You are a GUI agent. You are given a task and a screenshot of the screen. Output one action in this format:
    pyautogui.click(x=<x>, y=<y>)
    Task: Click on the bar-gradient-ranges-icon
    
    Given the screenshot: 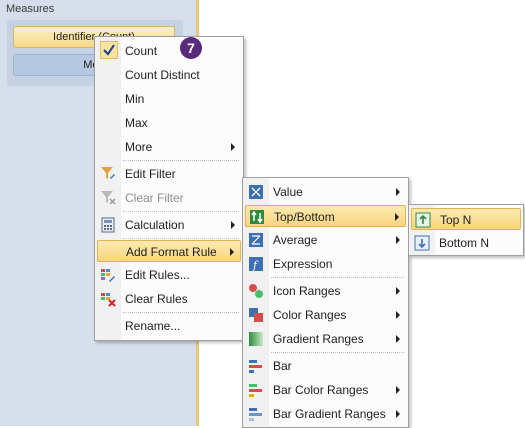 What is the action you would take?
    pyautogui.click(x=256, y=414)
    